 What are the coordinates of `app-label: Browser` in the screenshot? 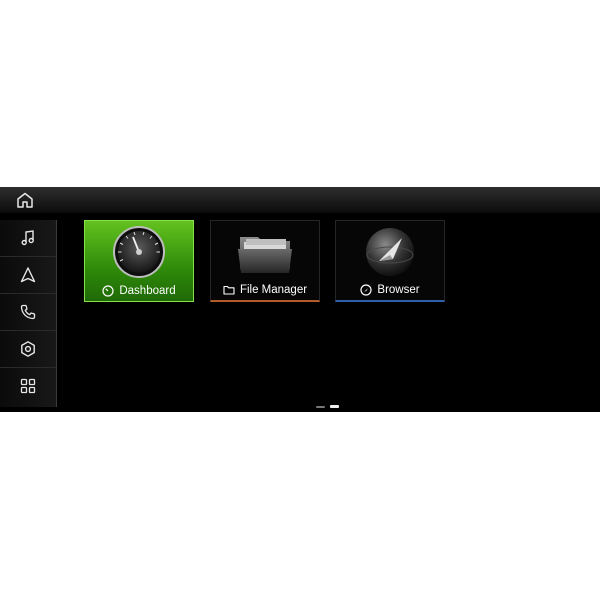 It's located at (390, 290).